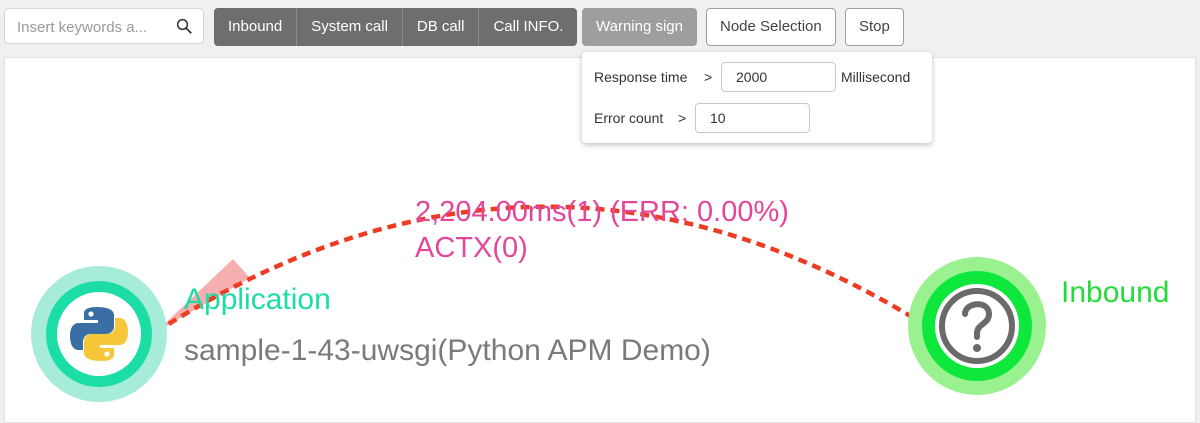 The height and width of the screenshot is (423, 1200). Describe the element at coordinates (99, 334) in the screenshot. I see `application-node` at that location.